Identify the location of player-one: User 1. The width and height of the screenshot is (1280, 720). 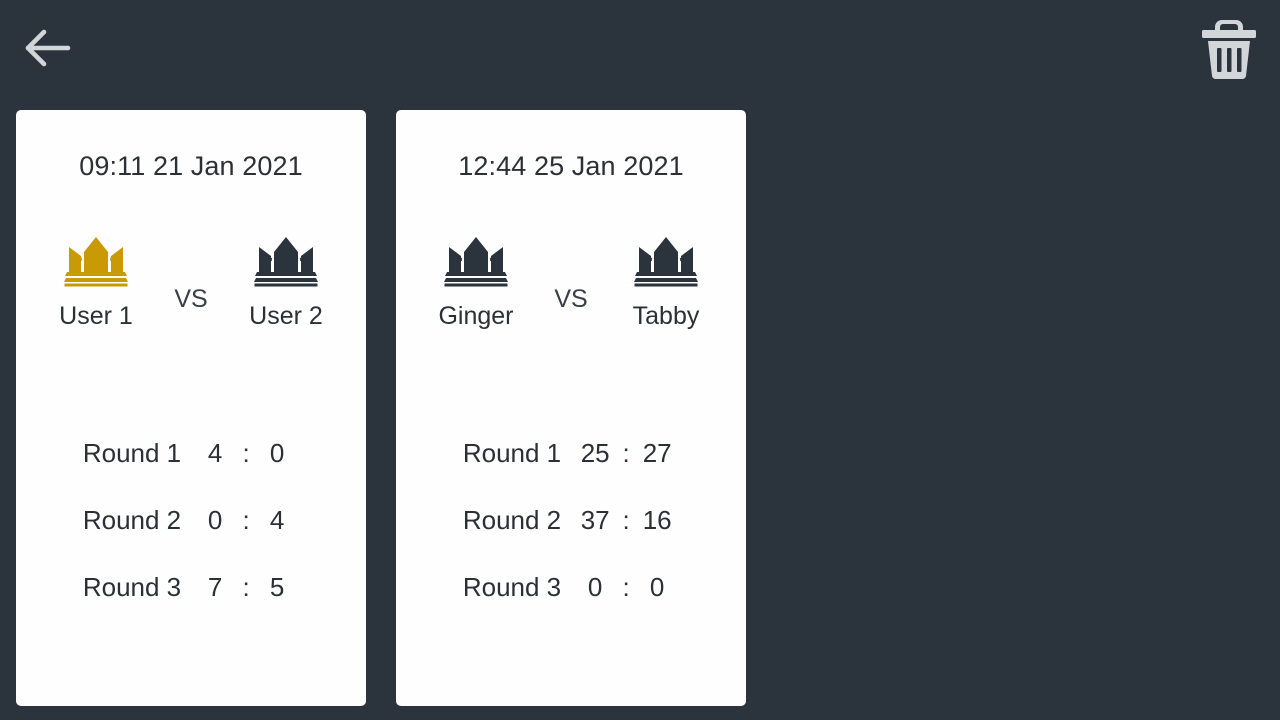
(96, 283).